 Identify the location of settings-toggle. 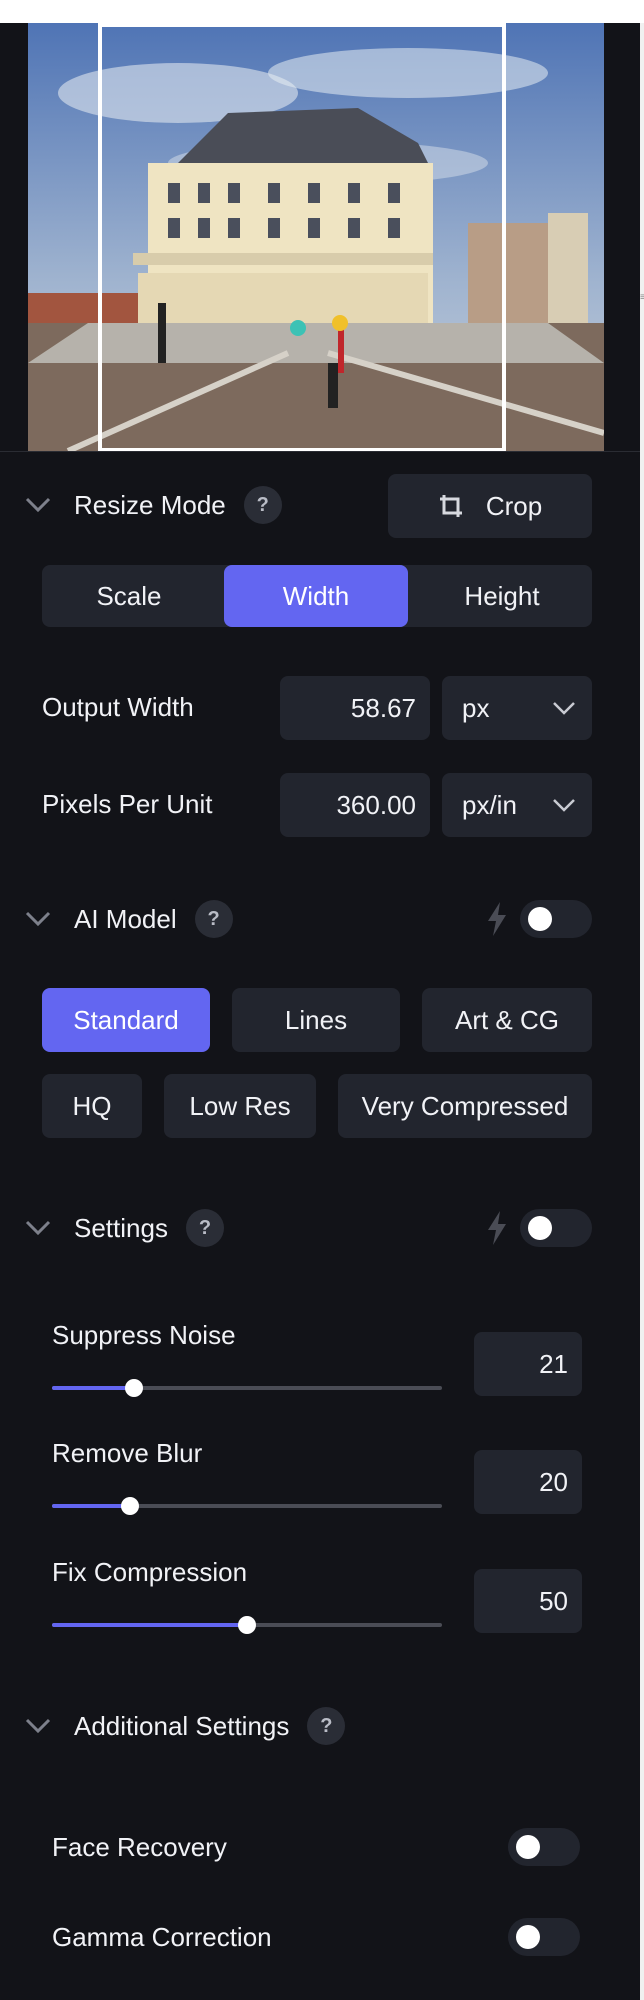
(556, 1228).